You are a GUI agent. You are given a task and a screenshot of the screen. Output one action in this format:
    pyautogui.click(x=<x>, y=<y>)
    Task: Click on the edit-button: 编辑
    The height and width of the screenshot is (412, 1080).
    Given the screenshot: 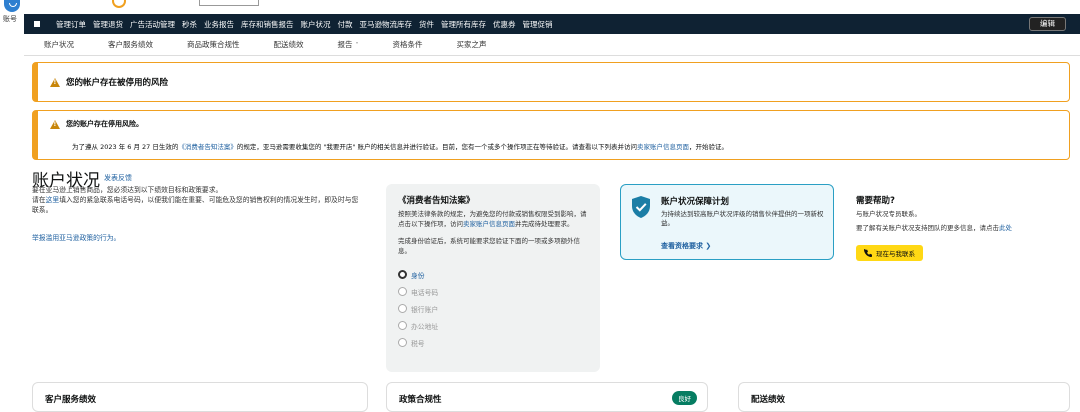 What is the action you would take?
    pyautogui.click(x=1047, y=24)
    